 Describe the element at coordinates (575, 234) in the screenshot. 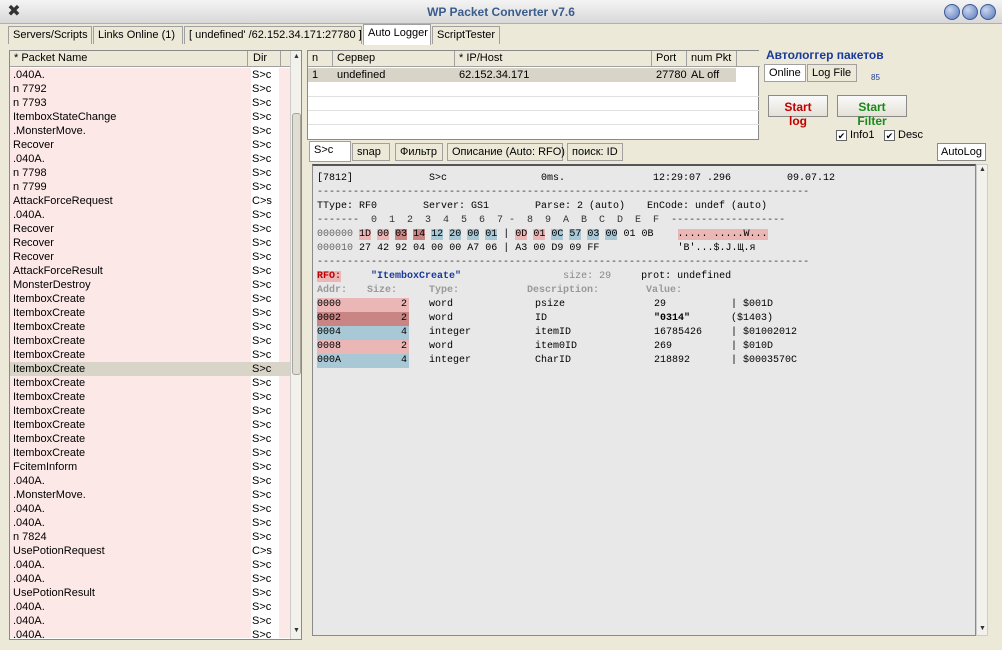

I see `hex-byte: 57` at that location.